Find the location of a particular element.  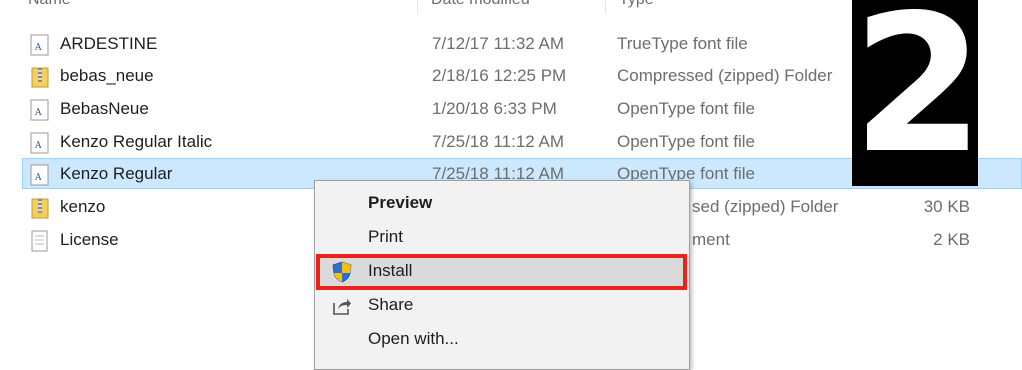

file-type: sed (zipped) Folder is located at coordinates (765, 206).